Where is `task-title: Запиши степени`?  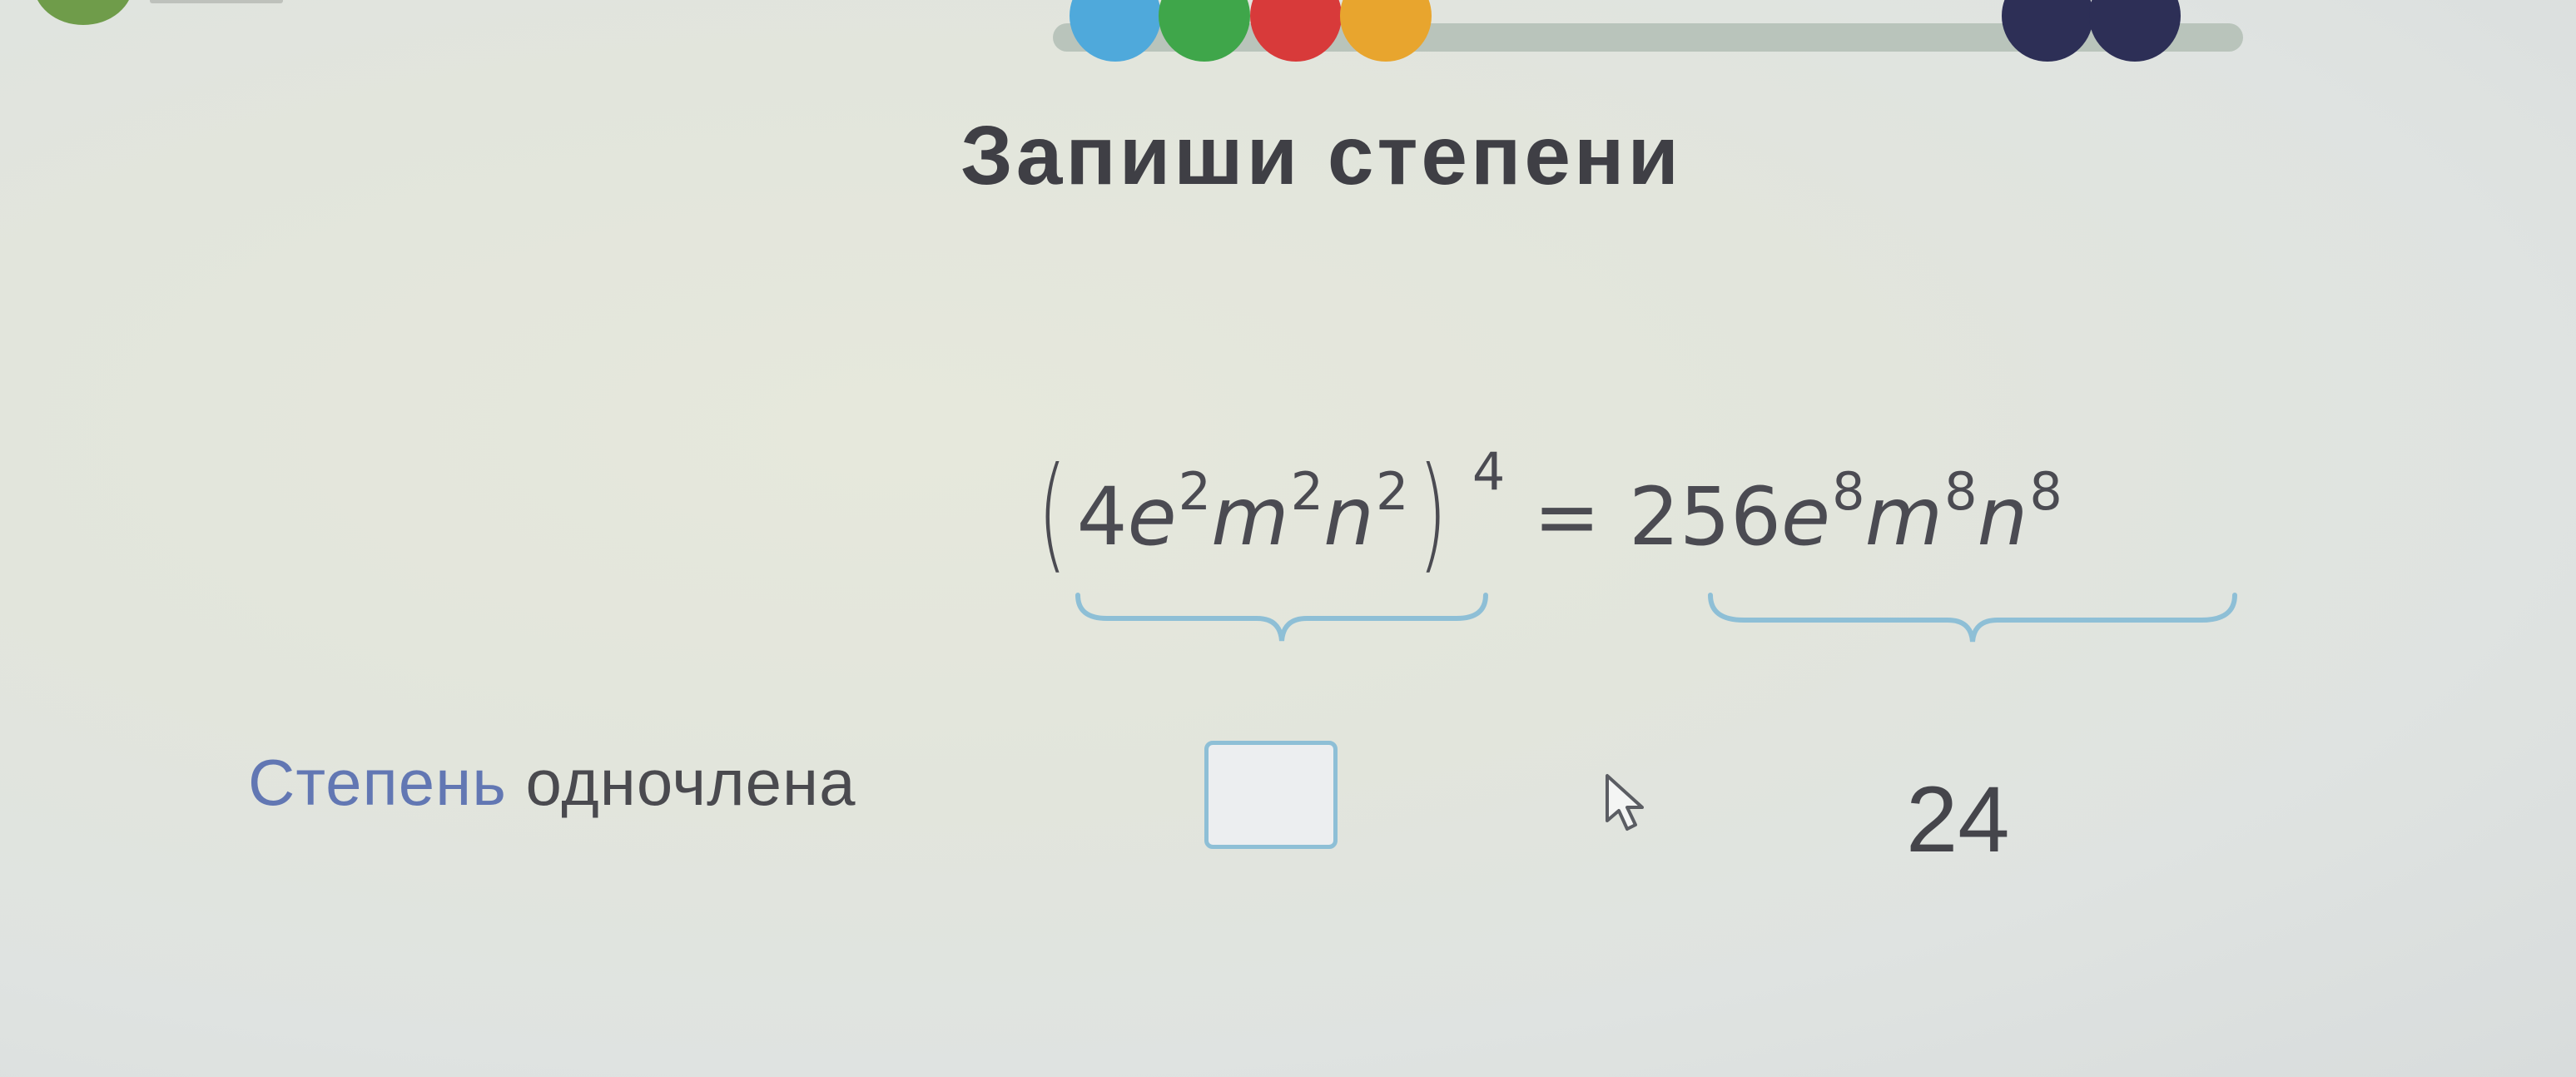
task-title: Запиши степени is located at coordinates (1321, 155).